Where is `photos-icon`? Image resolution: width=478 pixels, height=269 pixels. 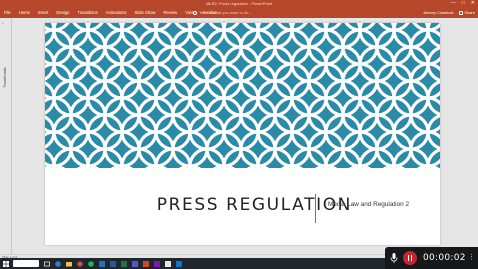 photos-icon is located at coordinates (167, 263).